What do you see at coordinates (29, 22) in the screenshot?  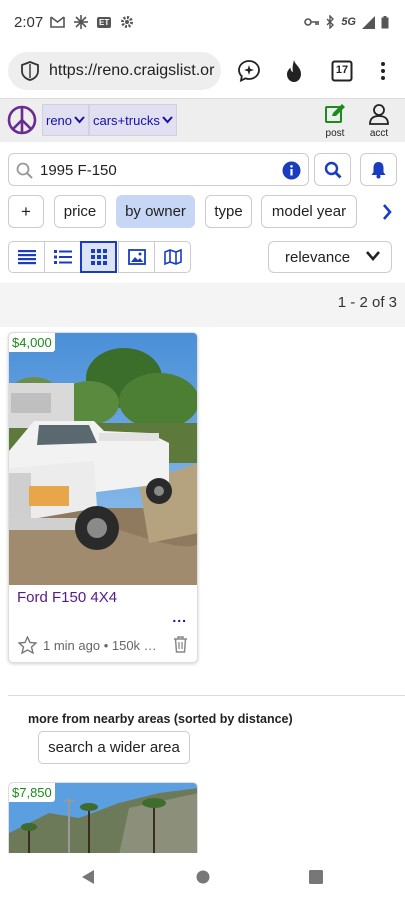 I see `status-time: 2:07` at bounding box center [29, 22].